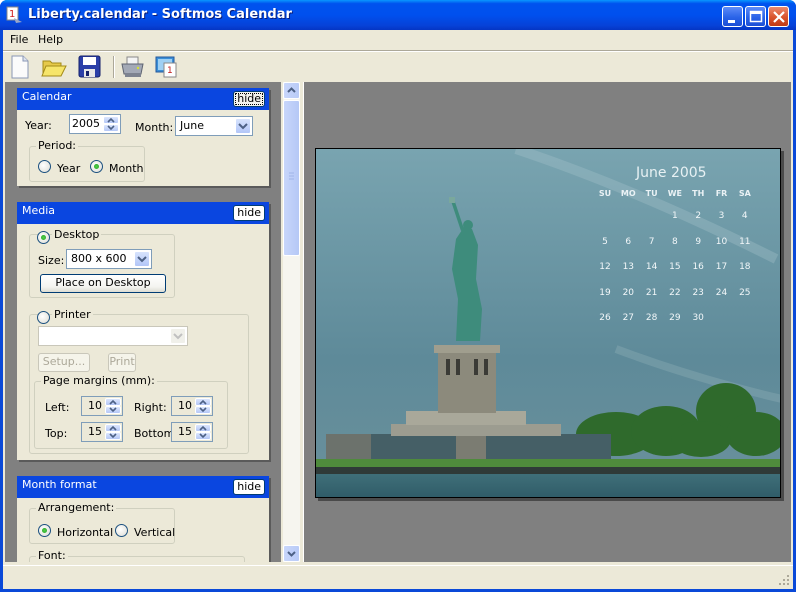 The image size is (796, 592). I want to click on margin-left-arrows, so click(113, 406).